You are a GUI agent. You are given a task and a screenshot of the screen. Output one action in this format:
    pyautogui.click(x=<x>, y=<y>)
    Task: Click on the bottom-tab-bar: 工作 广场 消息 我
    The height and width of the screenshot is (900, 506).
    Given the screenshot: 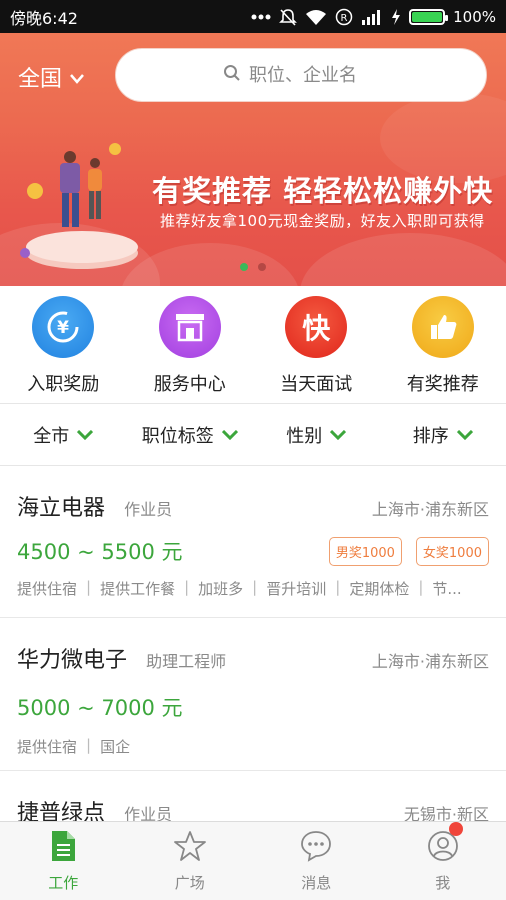 What is the action you would take?
    pyautogui.click(x=253, y=860)
    